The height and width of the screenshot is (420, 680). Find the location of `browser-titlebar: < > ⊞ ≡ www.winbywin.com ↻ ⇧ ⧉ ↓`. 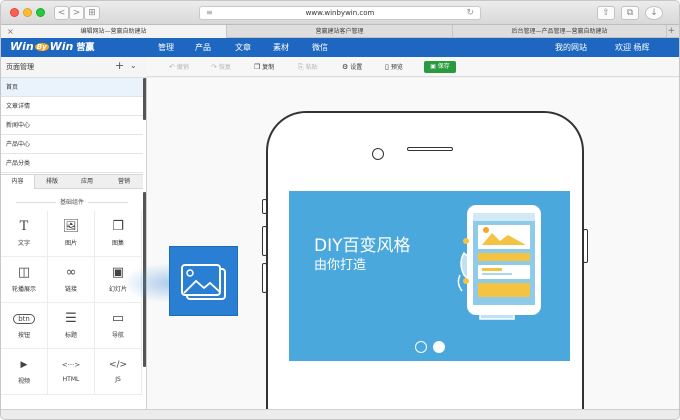

browser-titlebar: < > ⊞ ≡ www.winbywin.com ↻ ⇧ ⧉ ↓ is located at coordinates (340, 13).